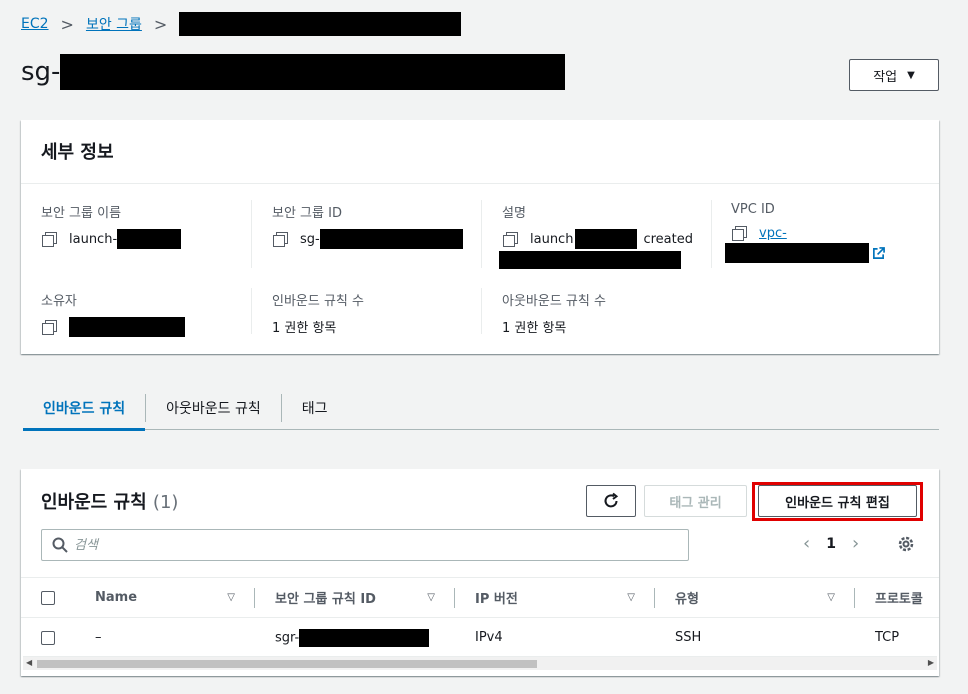 Image resolution: width=968 pixels, height=694 pixels. Describe the element at coordinates (930, 662) in the screenshot. I see `scroll-right-icon: ▶` at that location.